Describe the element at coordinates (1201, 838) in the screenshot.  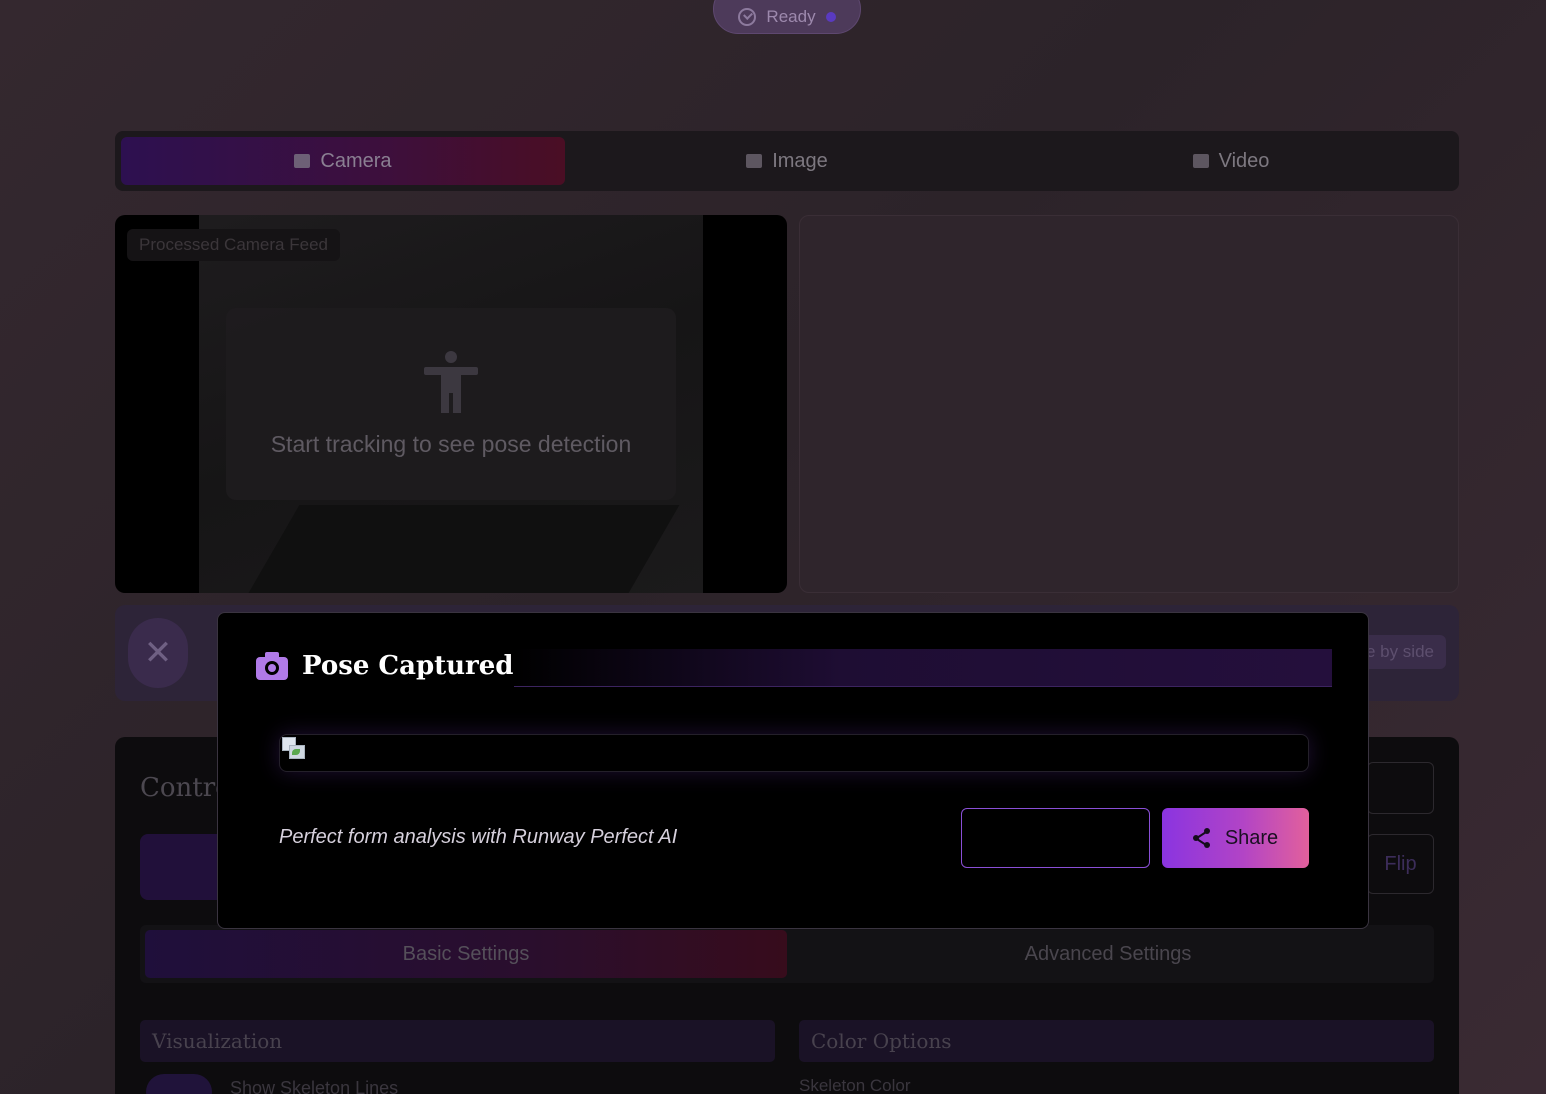
I see `share-icon` at that location.